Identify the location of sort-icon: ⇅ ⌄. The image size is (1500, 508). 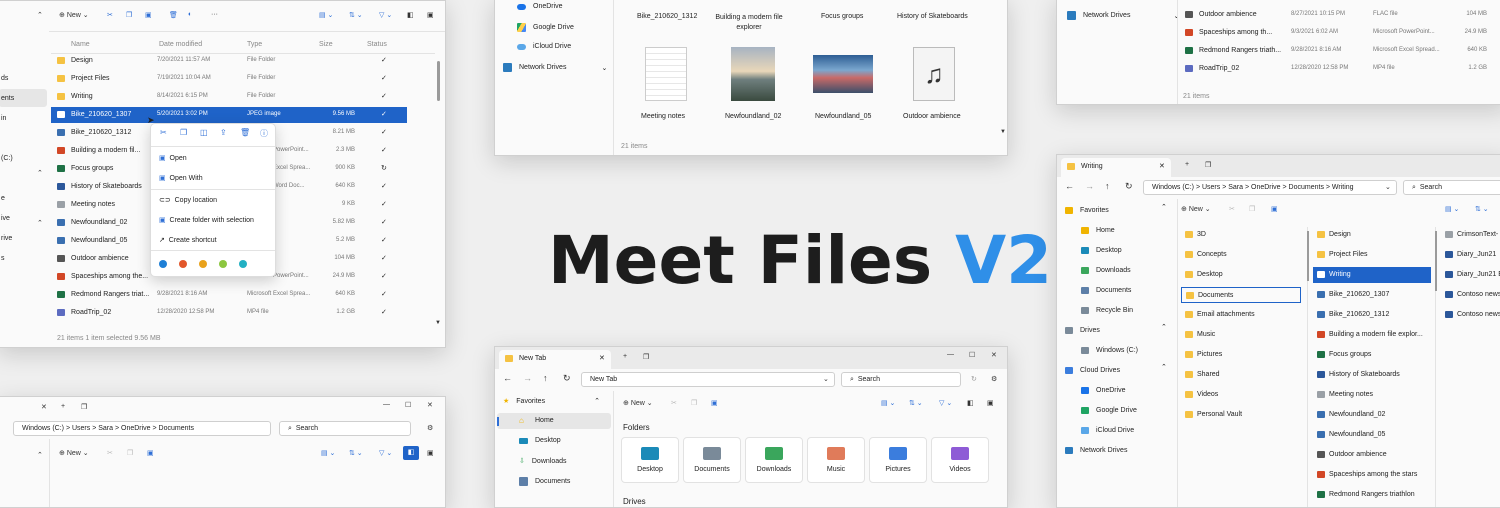
(356, 453).